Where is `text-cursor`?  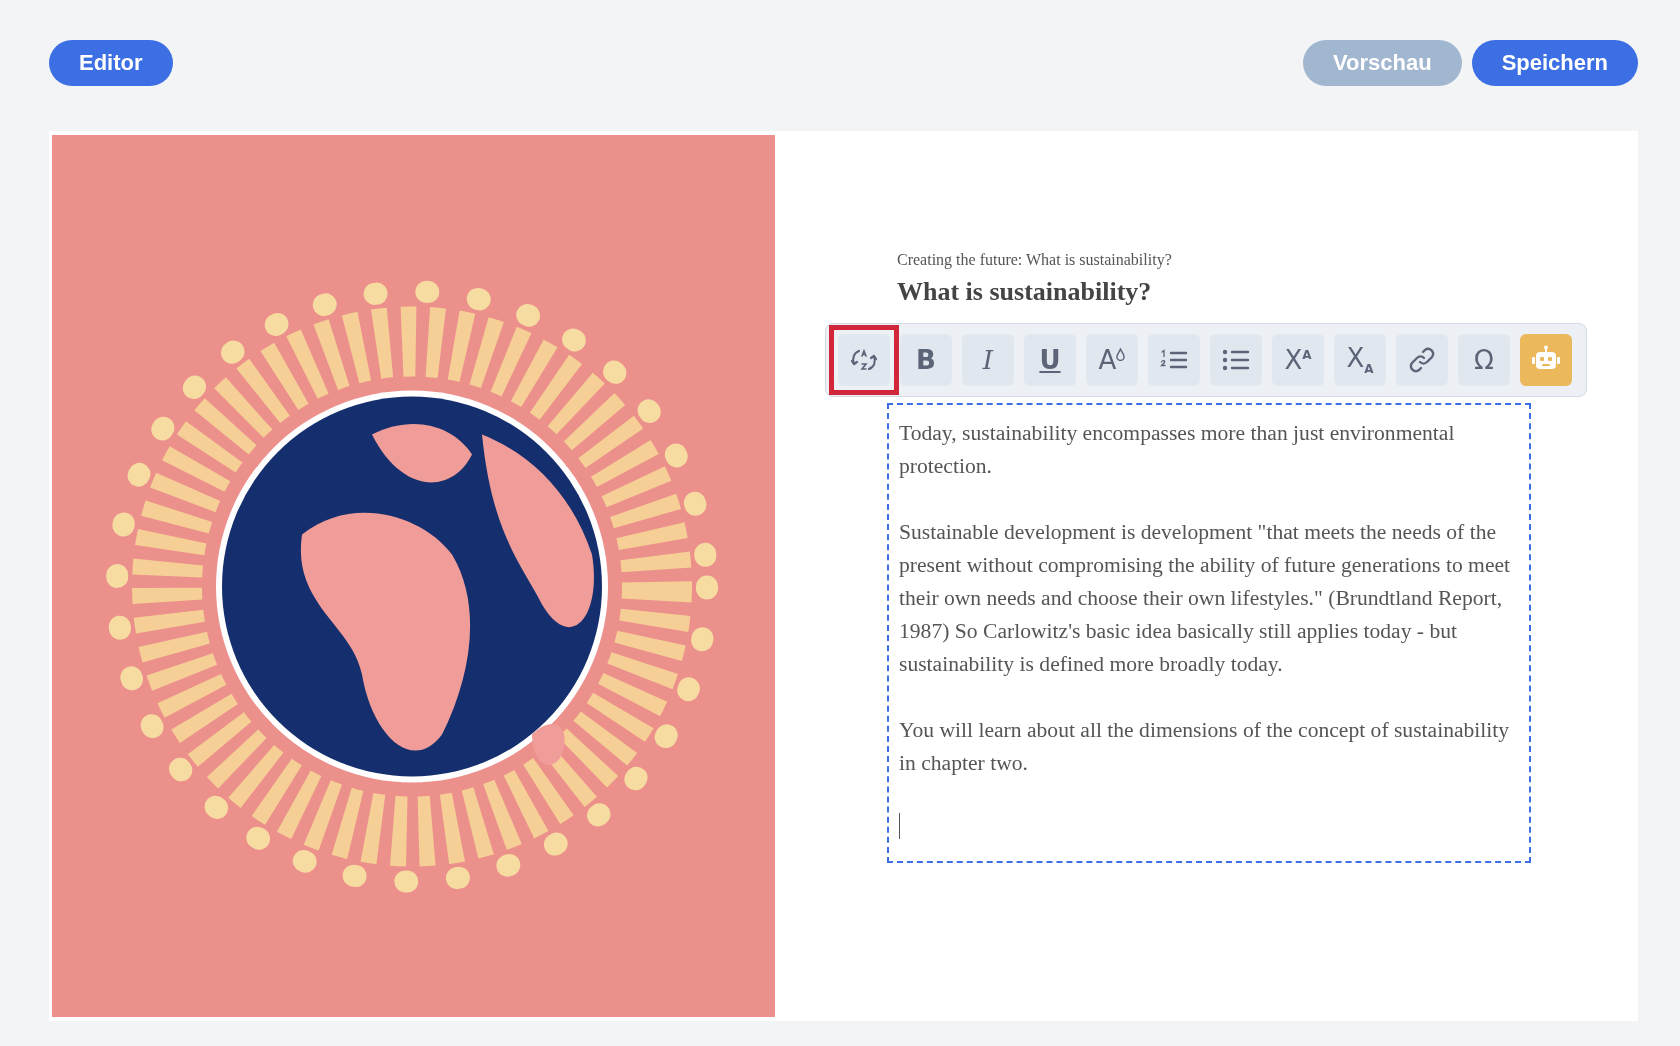 text-cursor is located at coordinates (899, 826).